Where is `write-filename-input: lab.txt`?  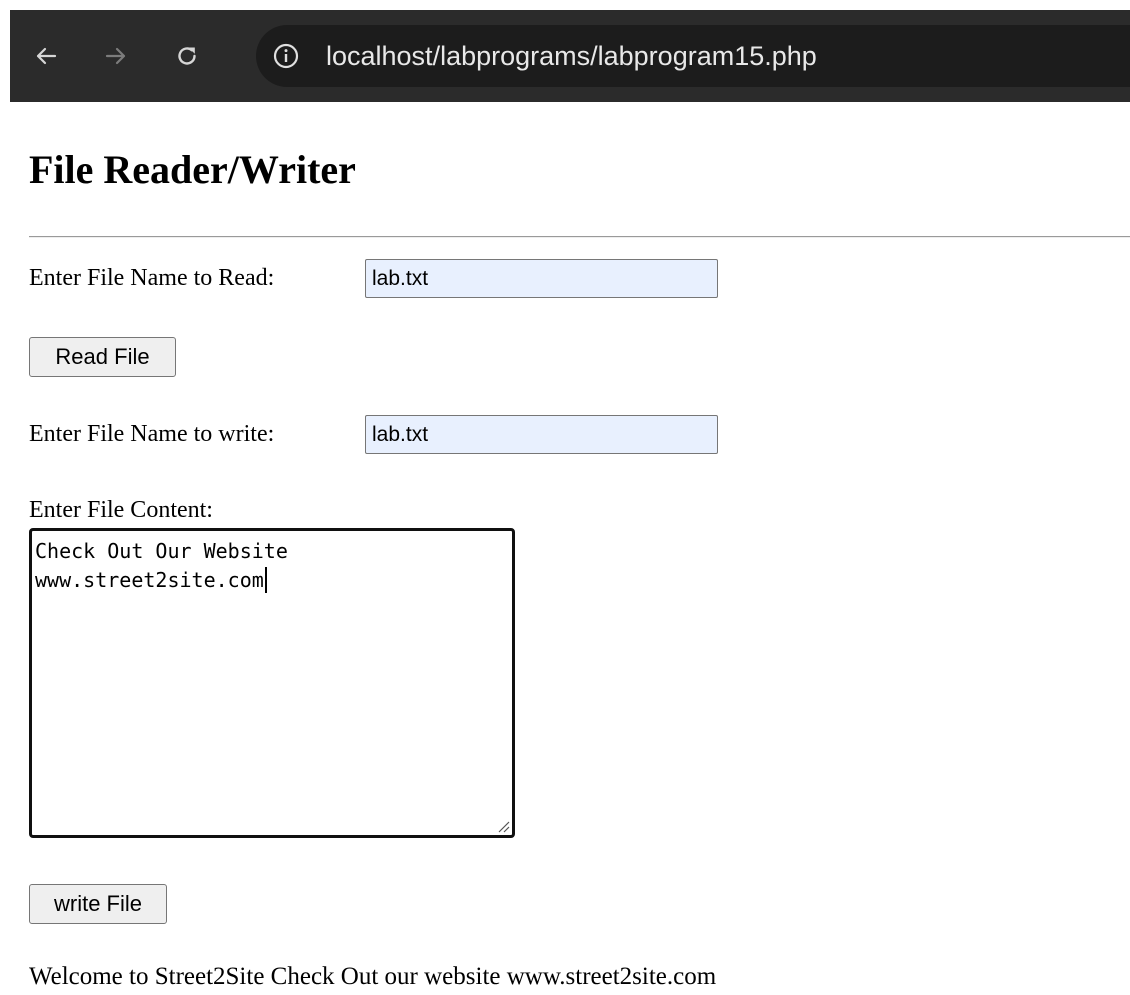 write-filename-input: lab.txt is located at coordinates (541, 434).